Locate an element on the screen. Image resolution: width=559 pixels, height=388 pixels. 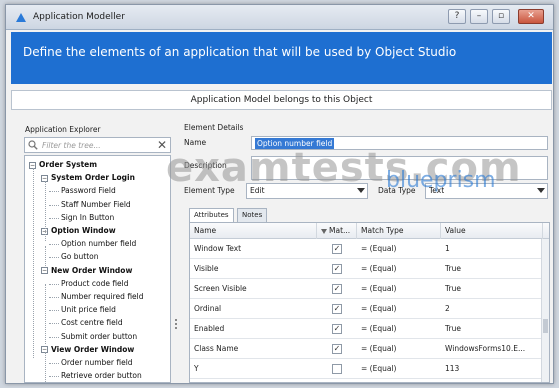
model-owner-band: Application Model belongs to this Object is located at coordinates (281, 100).